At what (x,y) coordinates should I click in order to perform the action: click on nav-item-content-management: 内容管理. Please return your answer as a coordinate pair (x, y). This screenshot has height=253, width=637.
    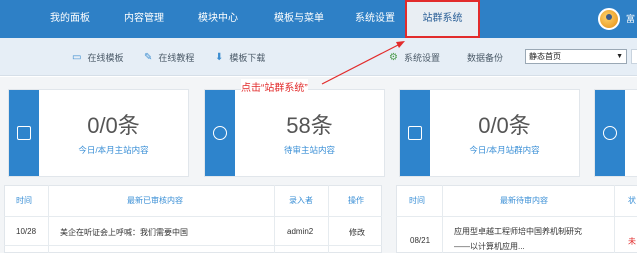
    Looking at the image, I should click on (144, 19).